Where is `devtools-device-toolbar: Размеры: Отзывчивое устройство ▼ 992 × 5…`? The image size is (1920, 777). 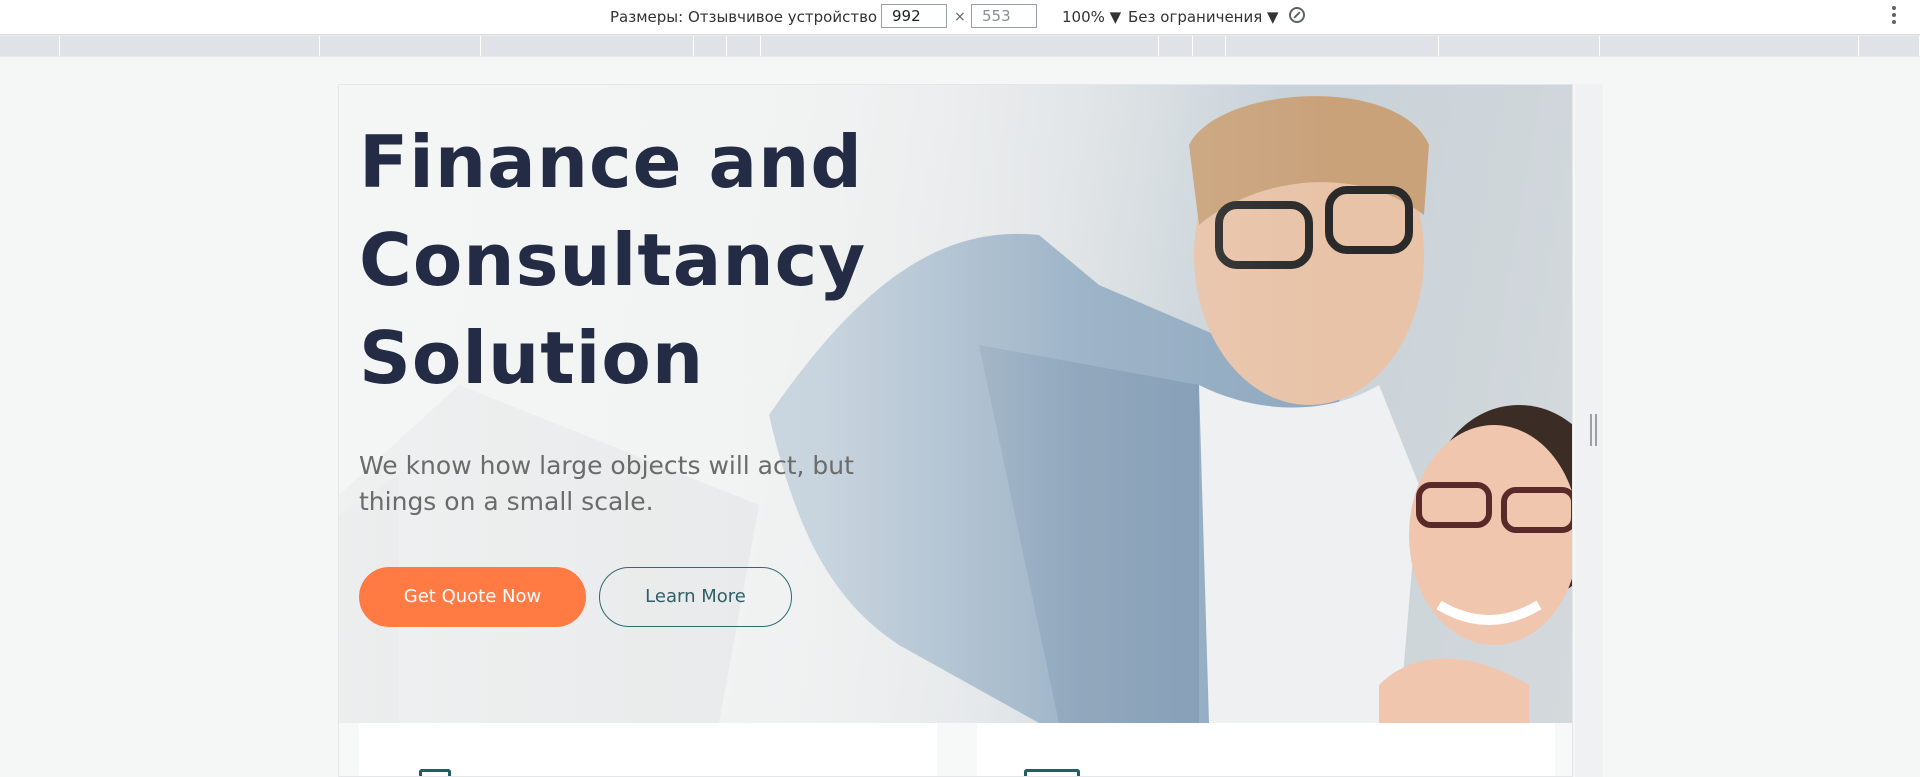
devtools-device-toolbar: Размеры: Отзывчивое устройство ▼ 992 × 5… is located at coordinates (960, 17).